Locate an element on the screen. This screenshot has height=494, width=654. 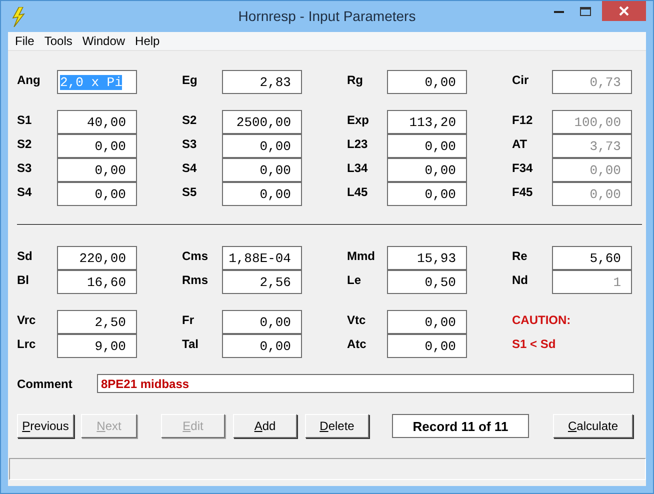
field-label: AT is located at coordinates (520, 143).